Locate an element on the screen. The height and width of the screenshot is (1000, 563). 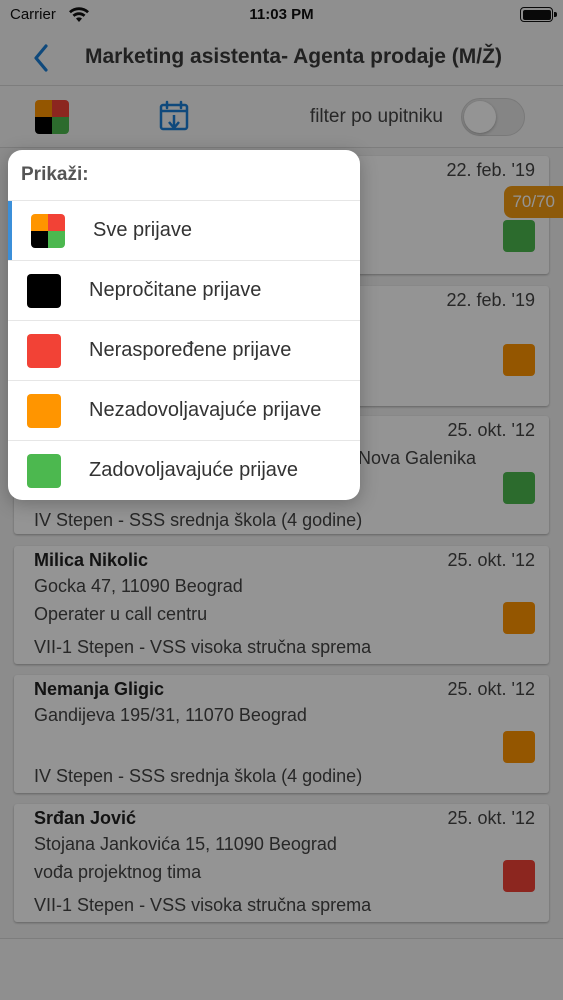
option-all-applications: Sve prijave is located at coordinates (184, 230).